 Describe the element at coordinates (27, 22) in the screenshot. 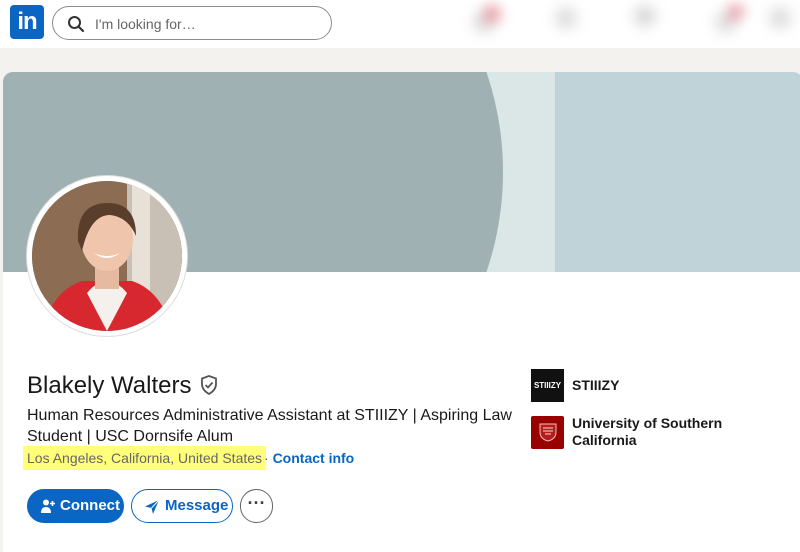

I see `linkedin-logo: in` at that location.